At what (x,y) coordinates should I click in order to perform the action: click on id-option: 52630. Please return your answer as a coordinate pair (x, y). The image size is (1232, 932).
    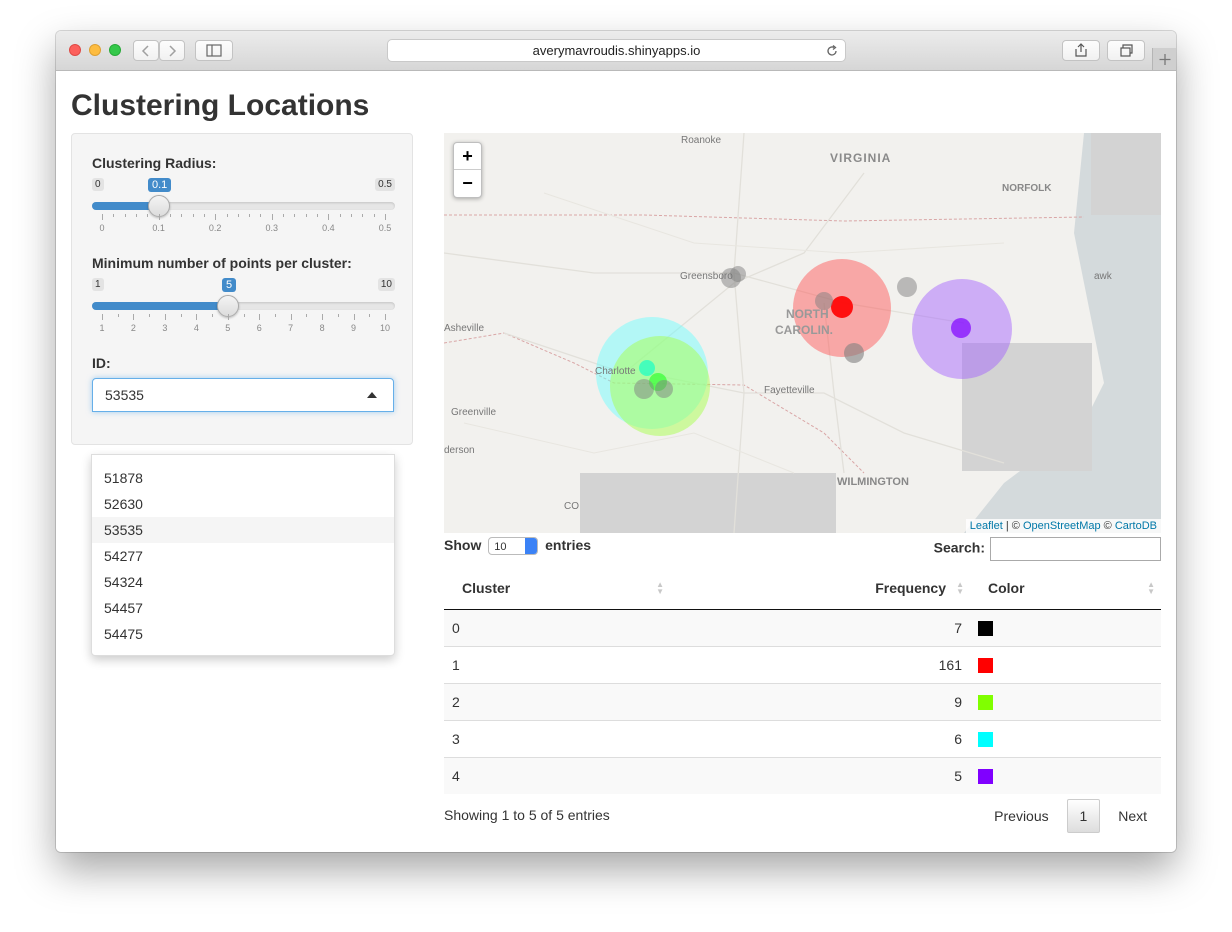
    Looking at the image, I should click on (243, 504).